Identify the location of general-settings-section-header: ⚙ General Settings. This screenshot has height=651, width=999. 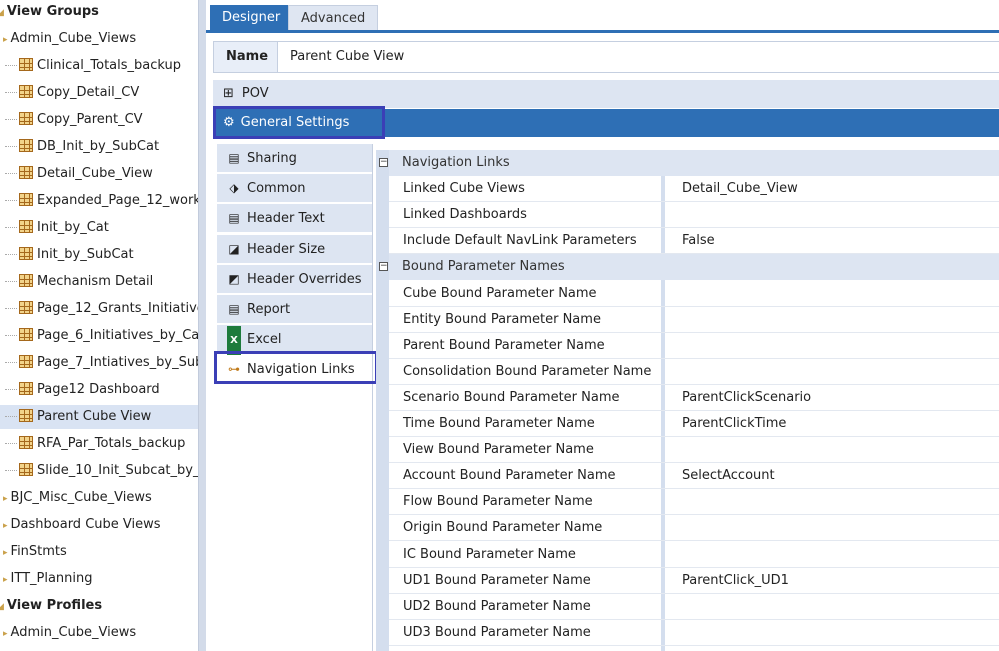
(606, 123).